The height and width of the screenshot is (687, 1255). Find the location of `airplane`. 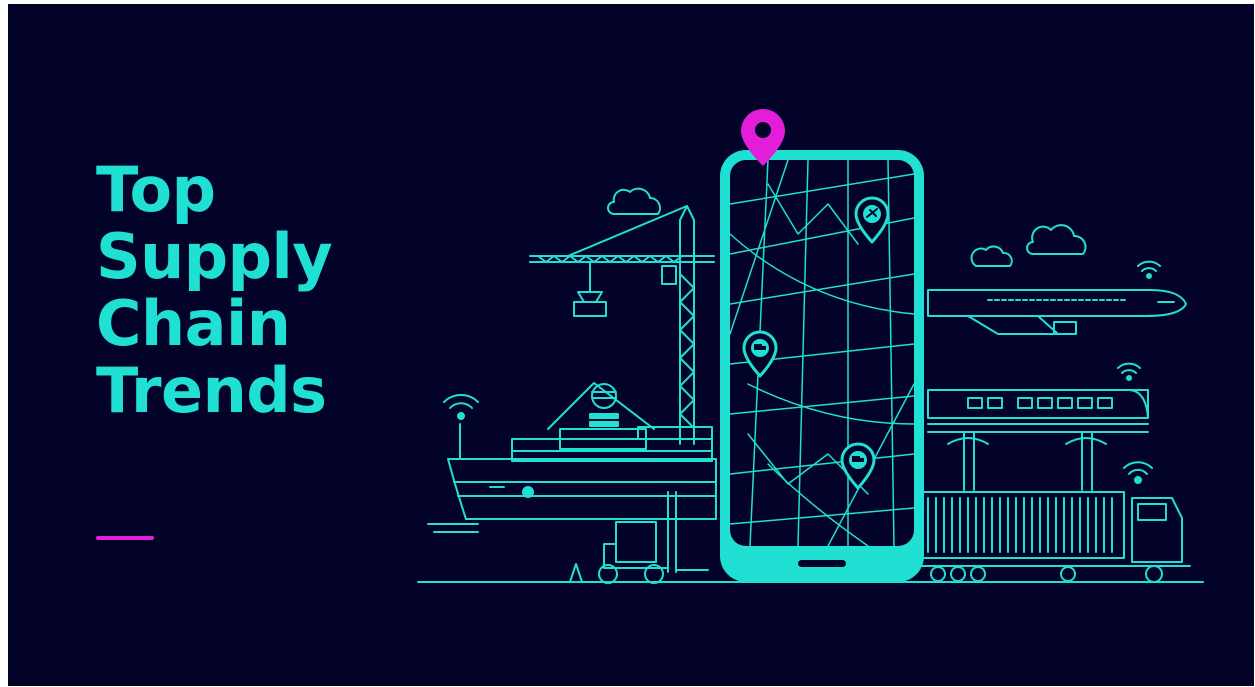

airplane is located at coordinates (1057, 312).